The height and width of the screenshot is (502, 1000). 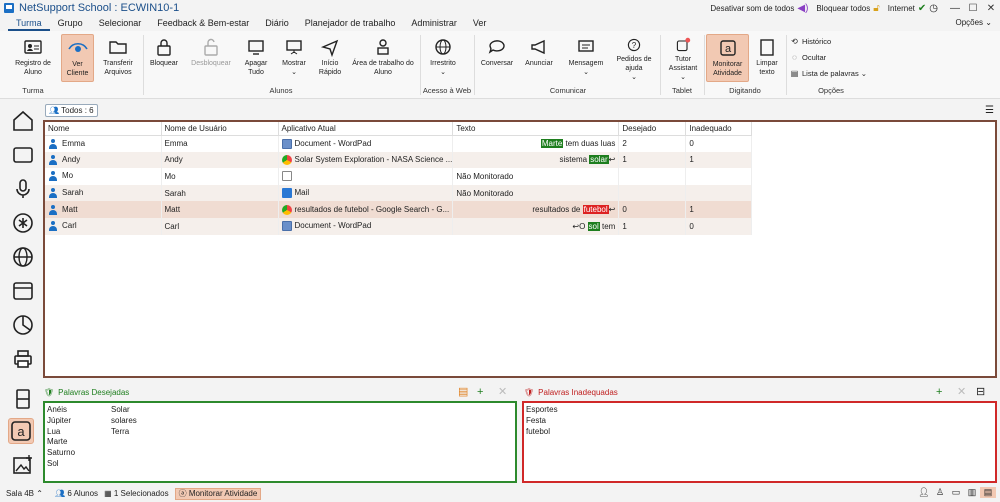 What do you see at coordinates (61, 421) in the screenshot?
I see `word-item: Júpiter` at bounding box center [61, 421].